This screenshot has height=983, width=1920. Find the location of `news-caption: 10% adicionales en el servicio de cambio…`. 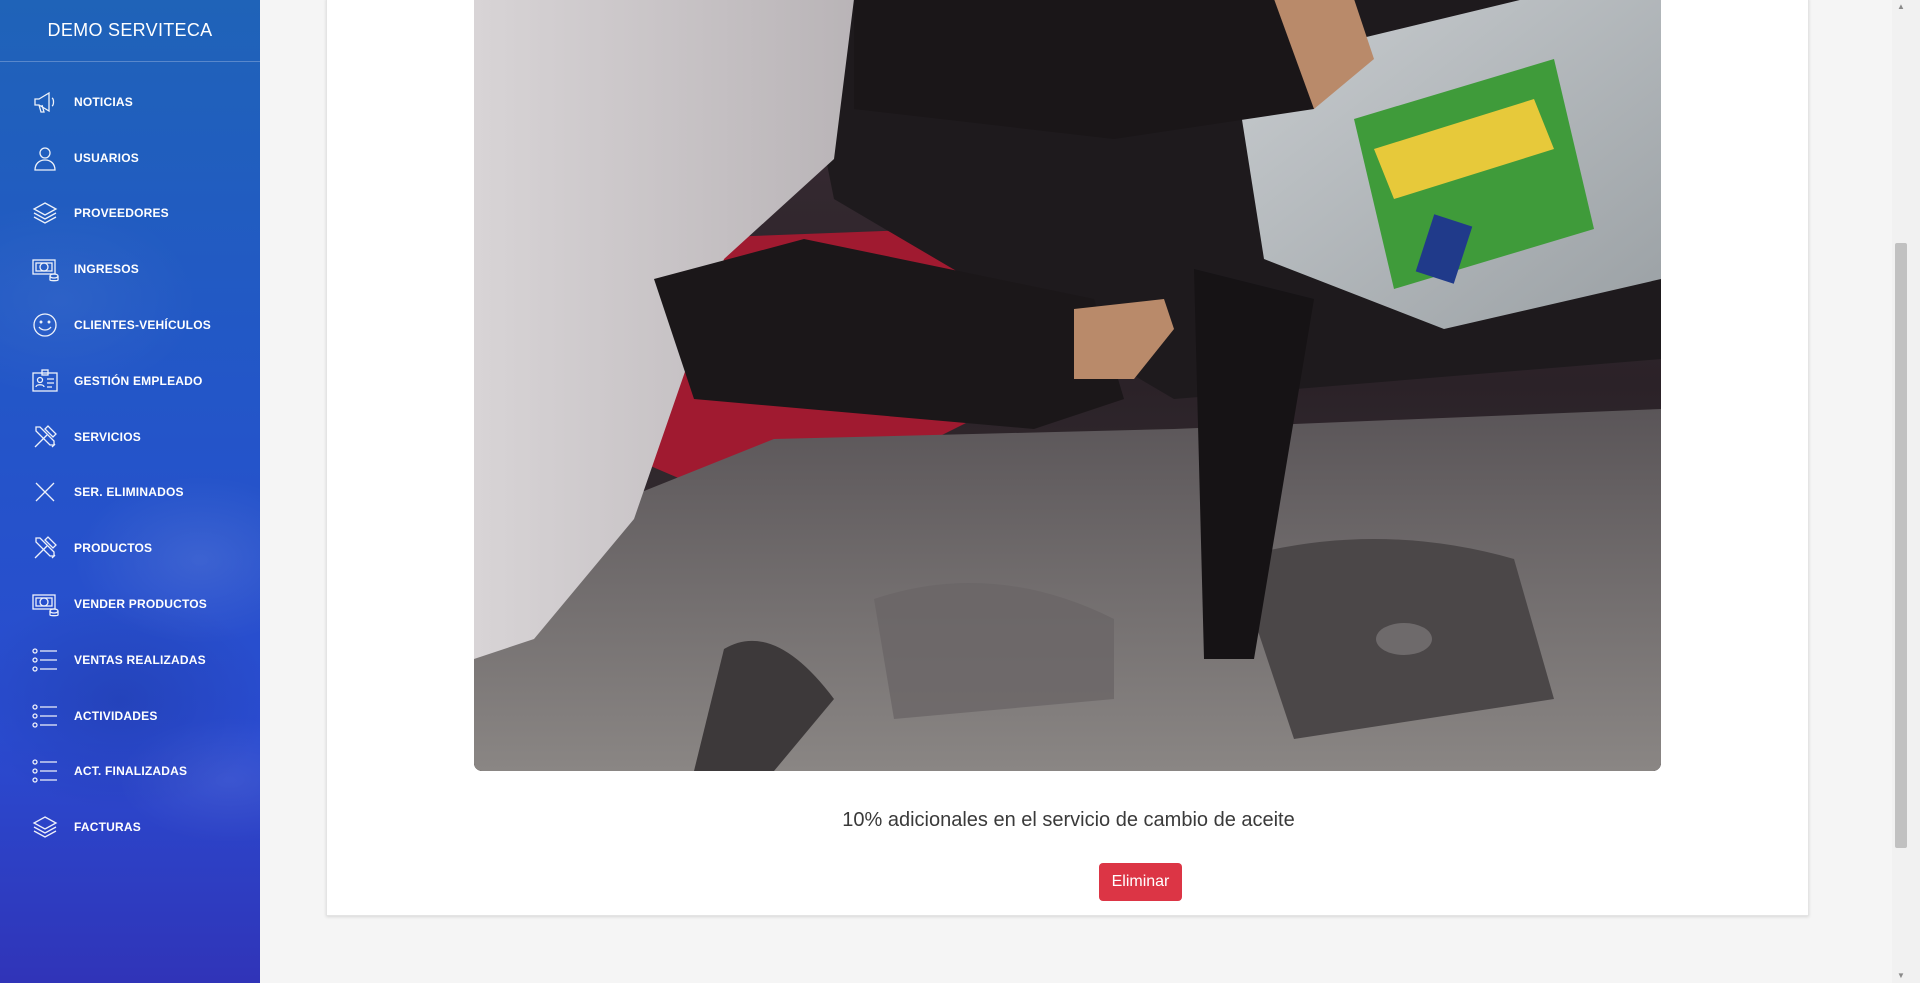

news-caption: 10% adicionales en el servicio de cambio… is located at coordinates (1068, 820).